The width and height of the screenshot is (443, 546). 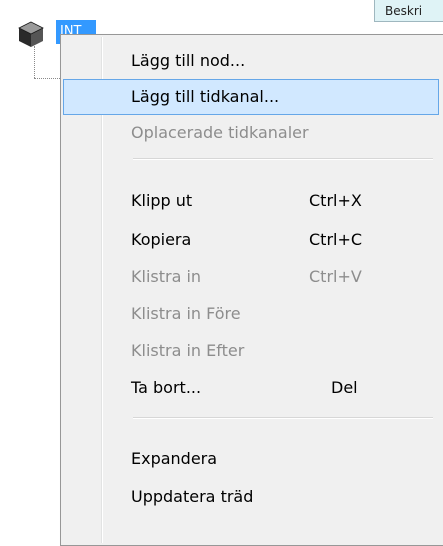 What do you see at coordinates (251, 459) in the screenshot?
I see `menu-item-expand: Expandera` at bounding box center [251, 459].